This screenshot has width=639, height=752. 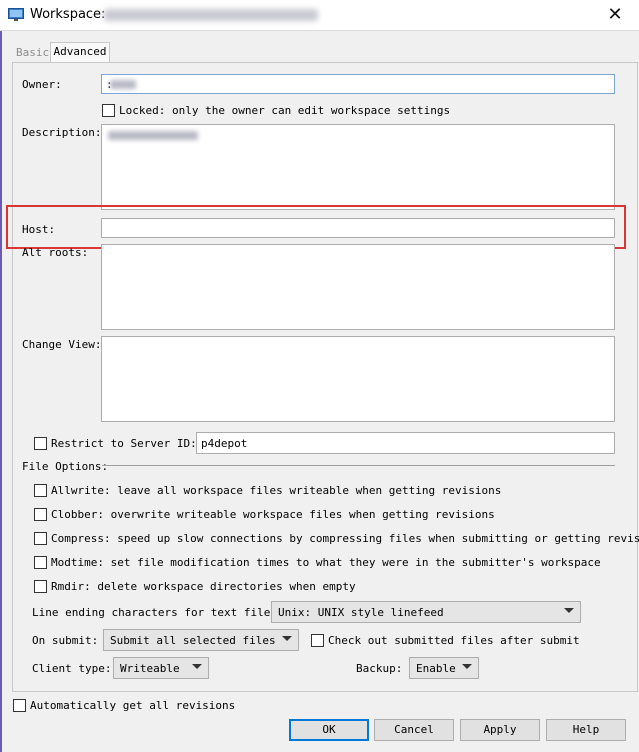 I want to click on redacted-workspace-name, so click(x=211, y=15).